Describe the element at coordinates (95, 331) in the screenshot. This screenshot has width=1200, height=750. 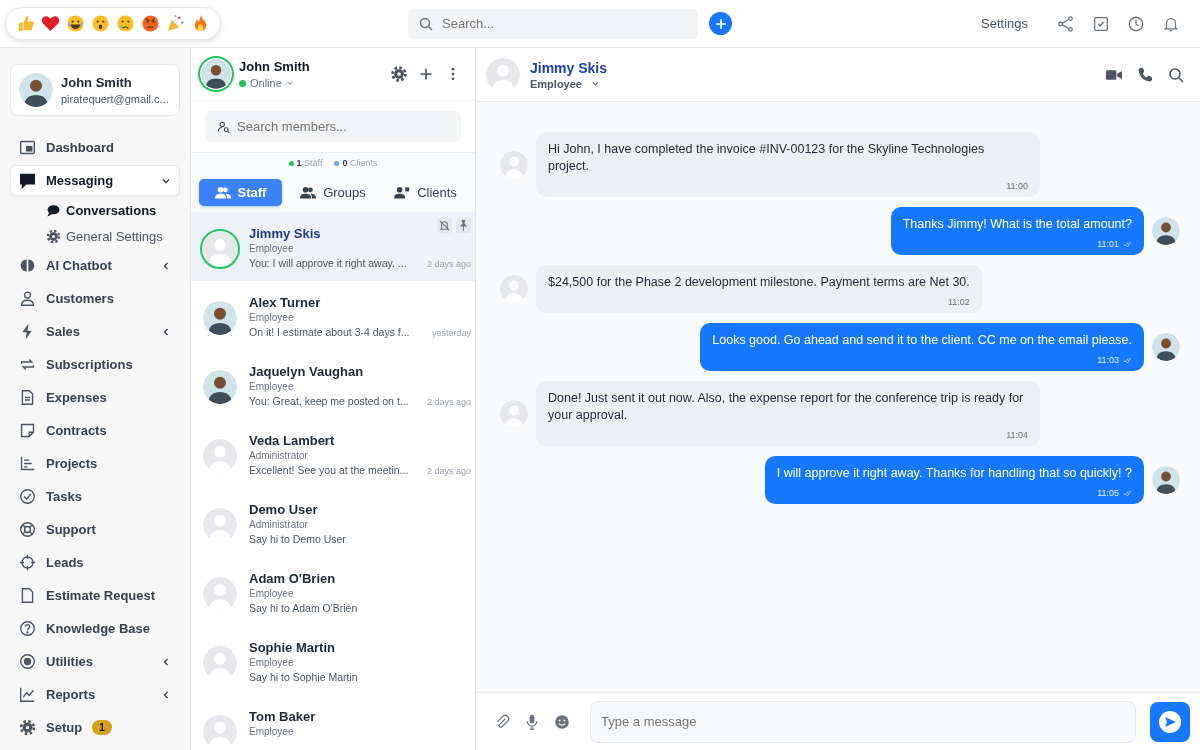
I see `nav-item: Sales` at that location.